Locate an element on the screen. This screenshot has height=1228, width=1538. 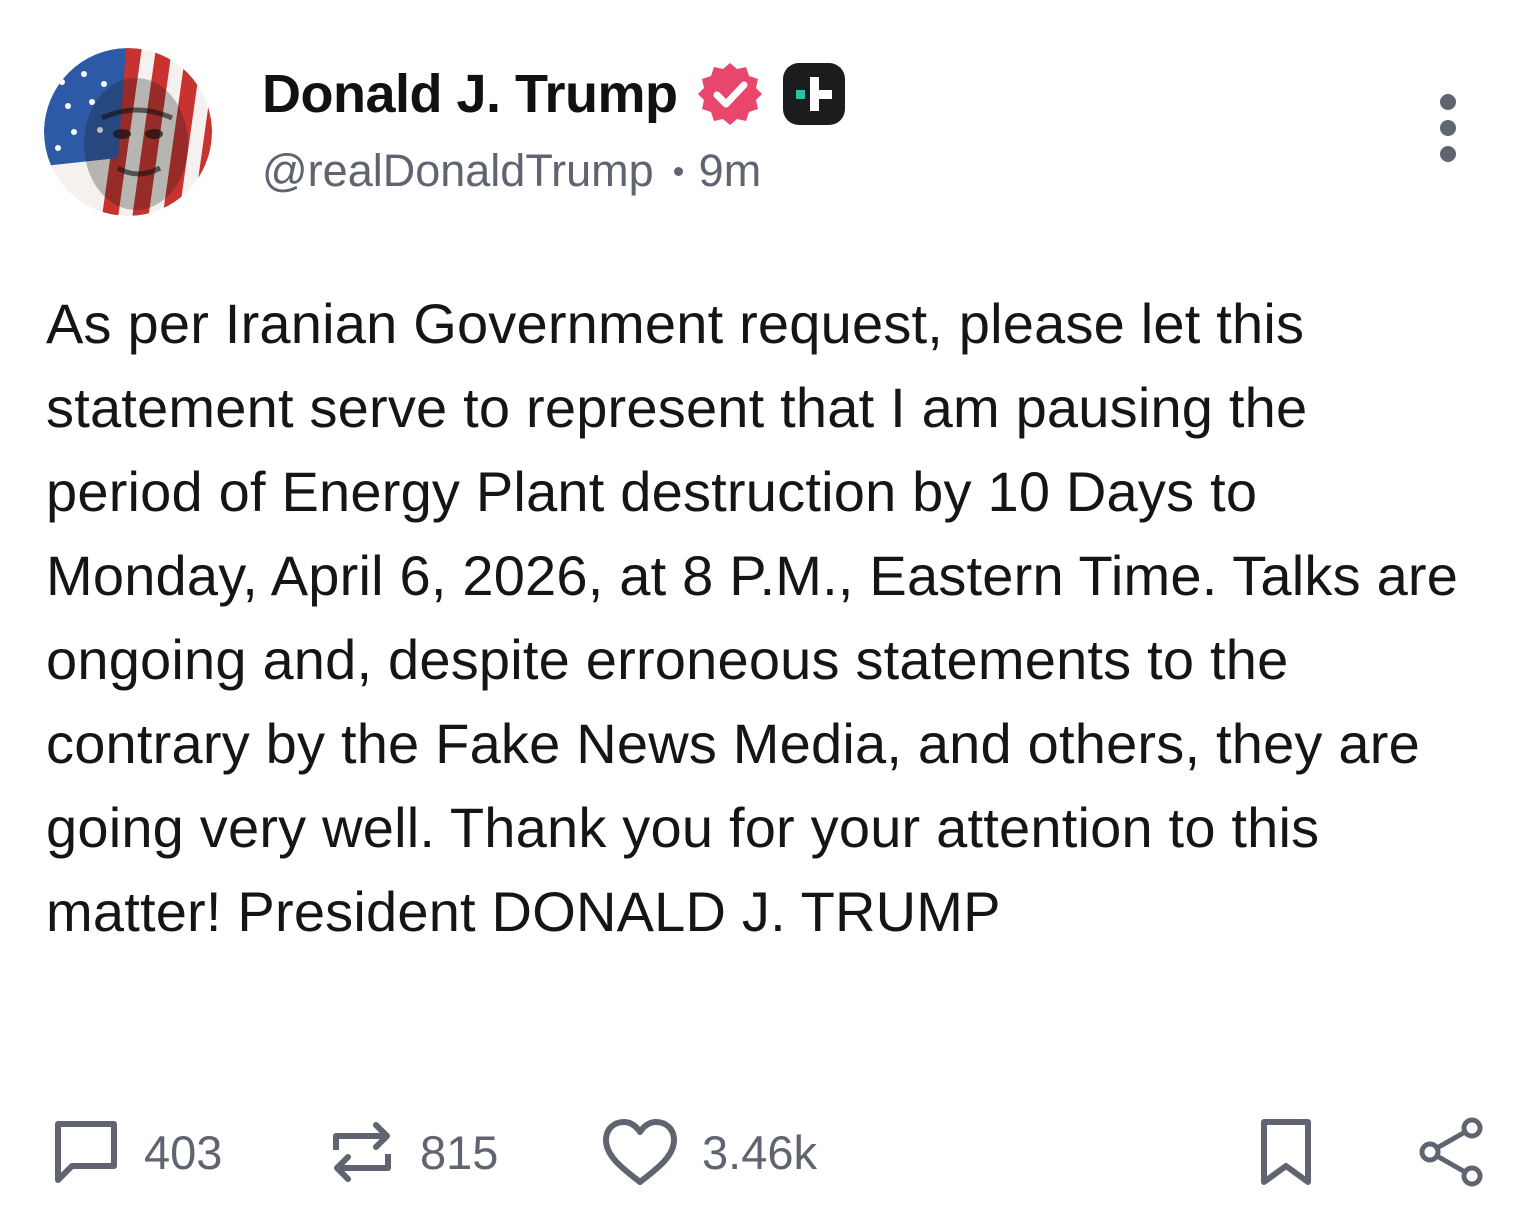
repost-icon is located at coordinates (362, 1152).